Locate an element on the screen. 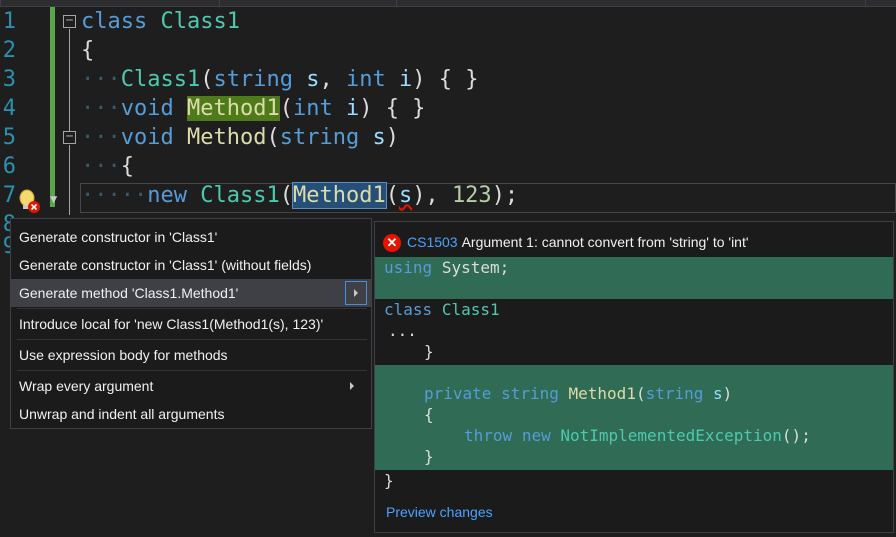 This screenshot has width=896, height=537. lightbulb-error-icon is located at coordinates (29, 201).